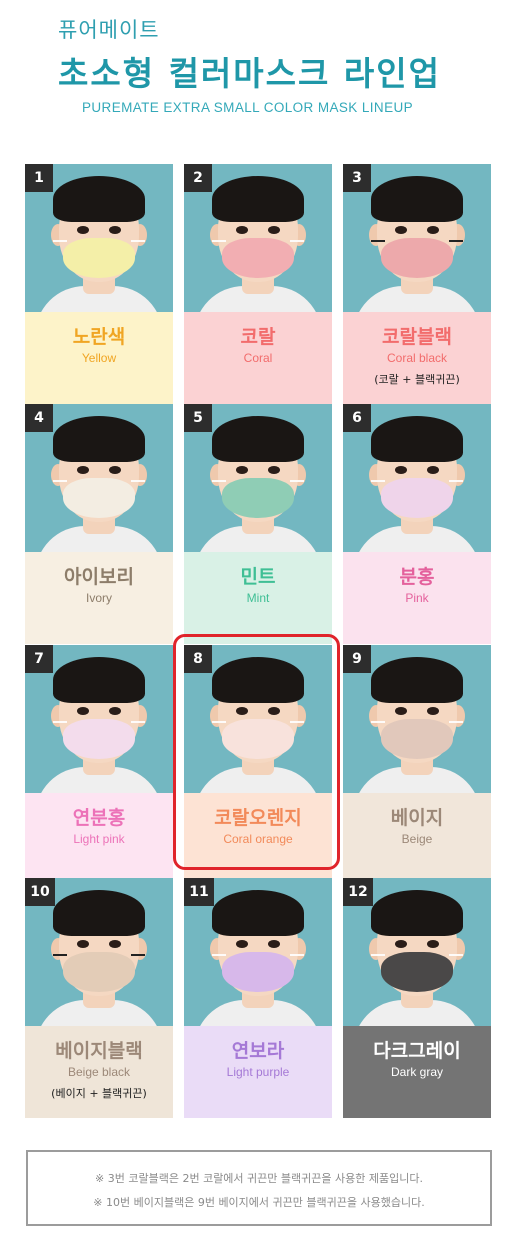 The width and height of the screenshot is (516, 1250). I want to click on product-card: 7 연분홍 Light pink, so click(99, 765).